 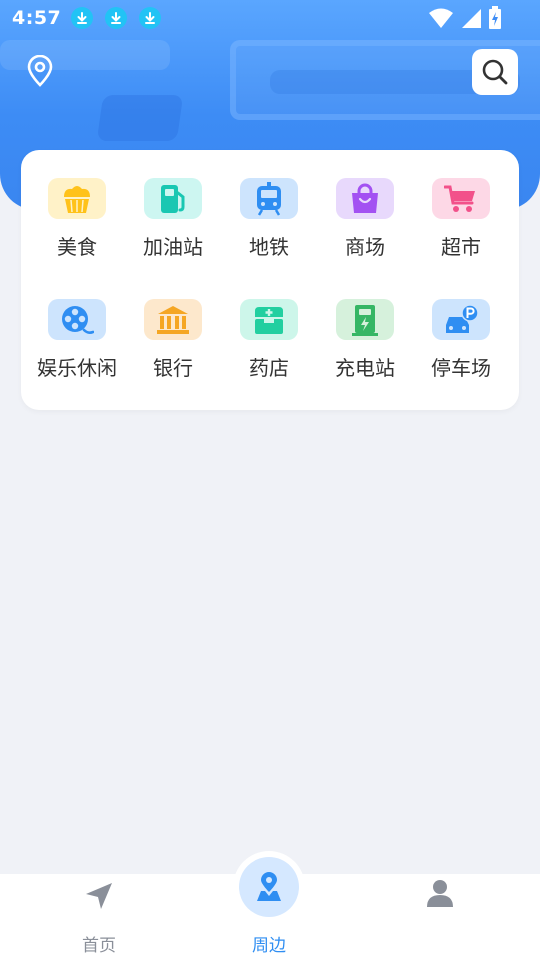 I want to click on category-food: 美食, so click(x=77, y=205).